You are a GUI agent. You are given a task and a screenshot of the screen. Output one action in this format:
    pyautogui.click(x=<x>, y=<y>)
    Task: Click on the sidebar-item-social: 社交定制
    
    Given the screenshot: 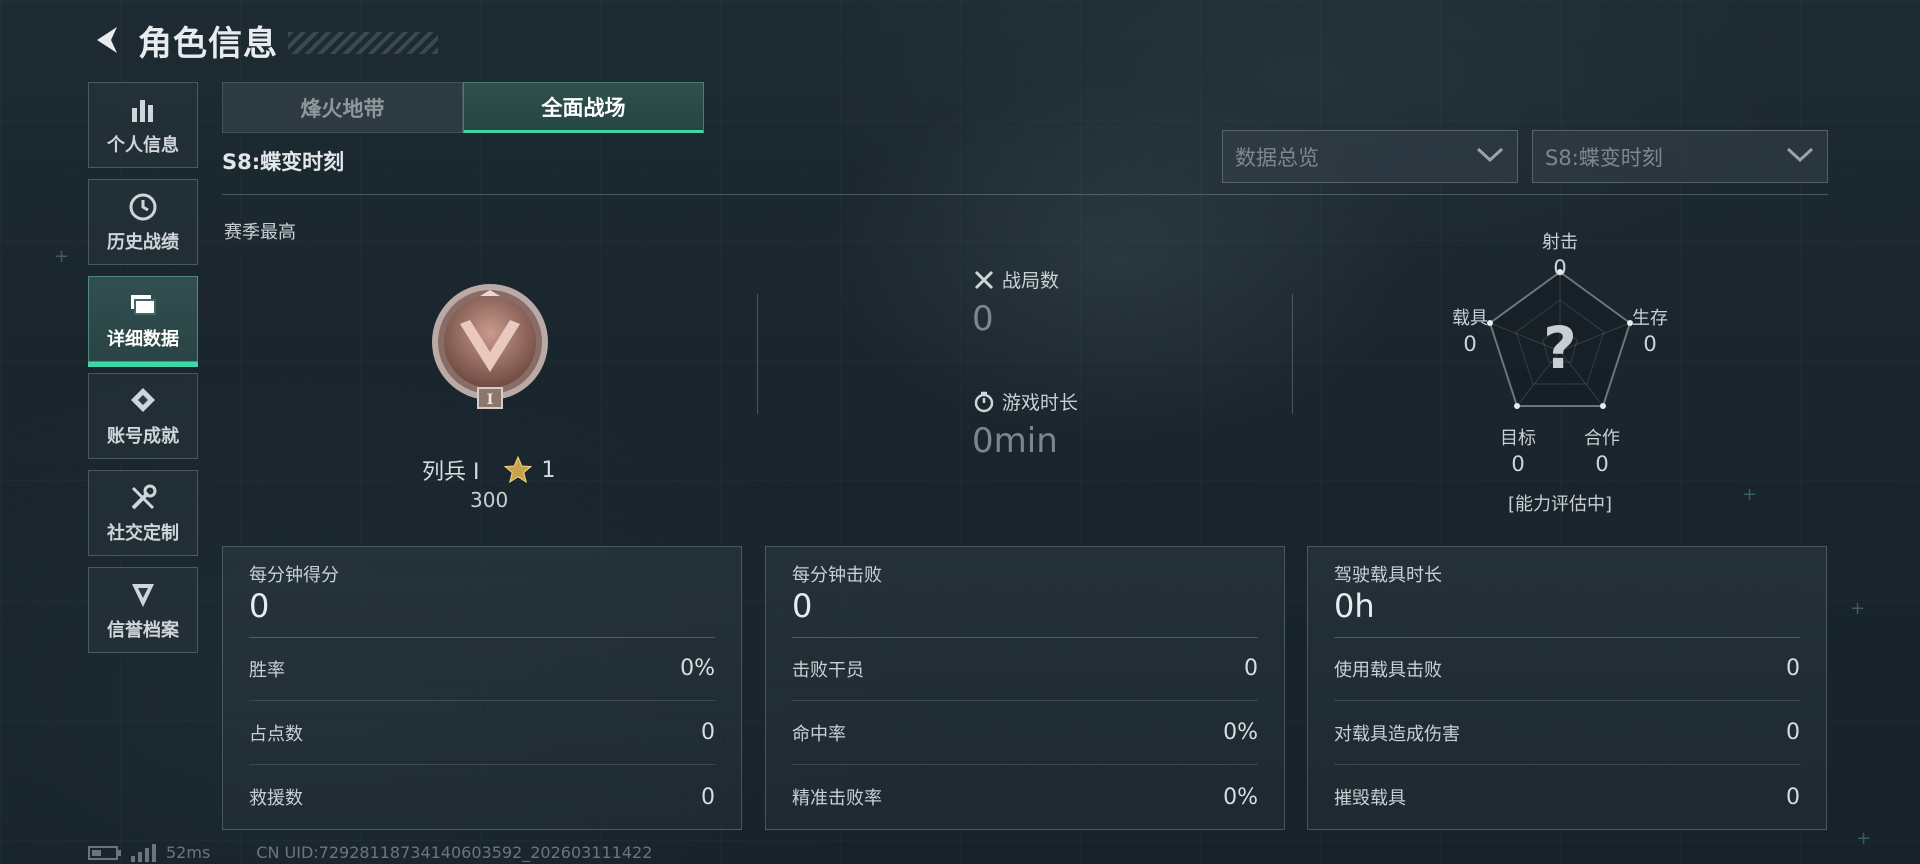 What is the action you would take?
    pyautogui.click(x=143, y=513)
    